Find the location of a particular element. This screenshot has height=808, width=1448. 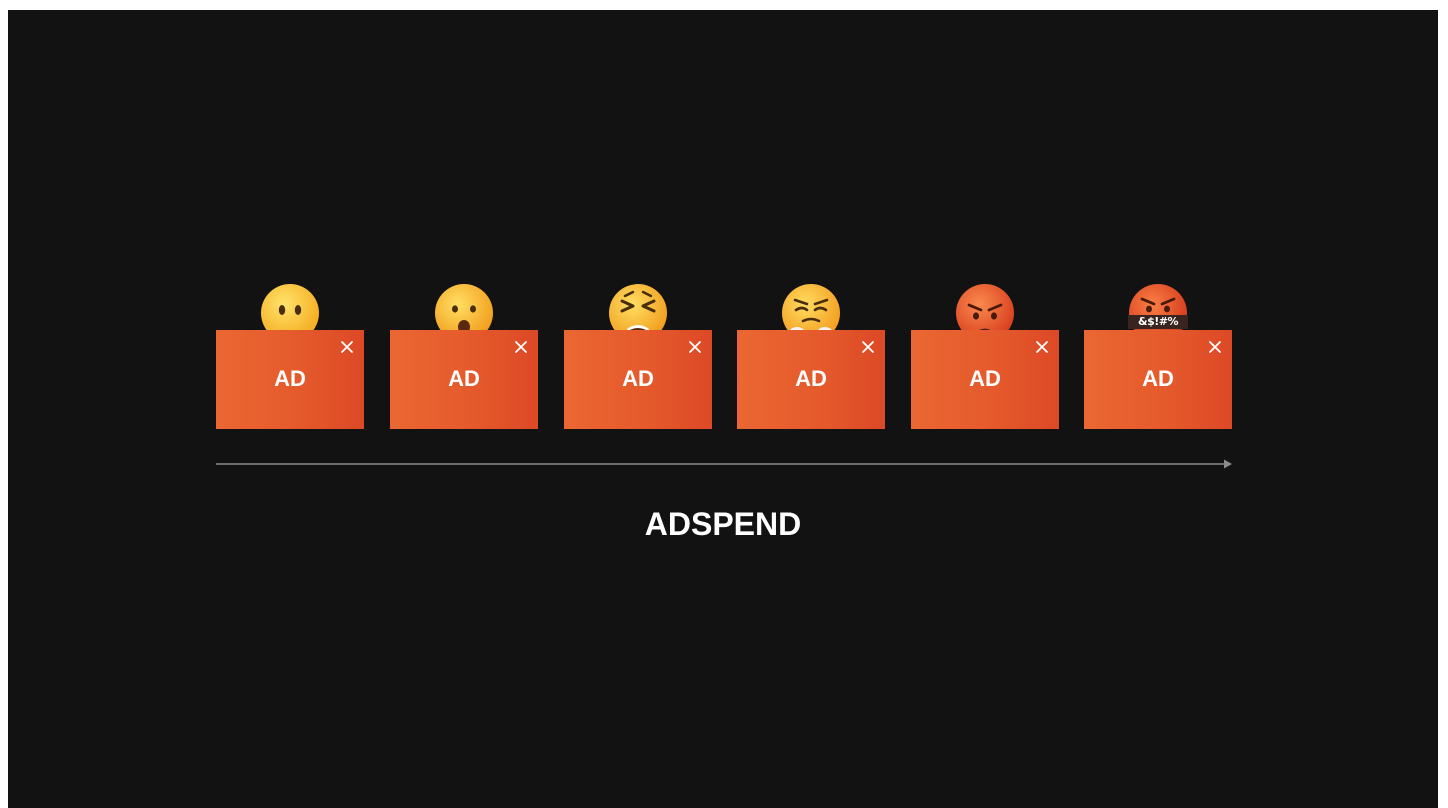

censored-symbols: &$!#% is located at coordinates (1158, 322).